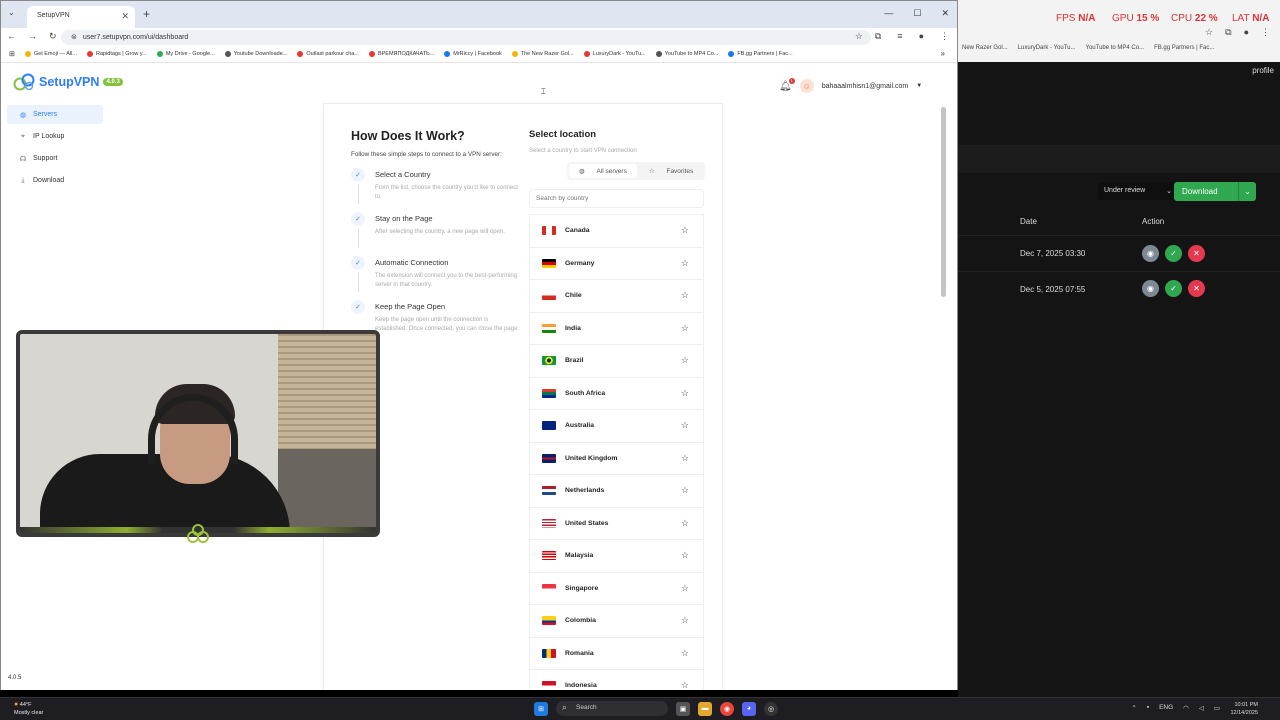 Image resolution: width=1280 pixels, height=720 pixels. I want to click on battery-icon: ▭, so click(1217, 708).